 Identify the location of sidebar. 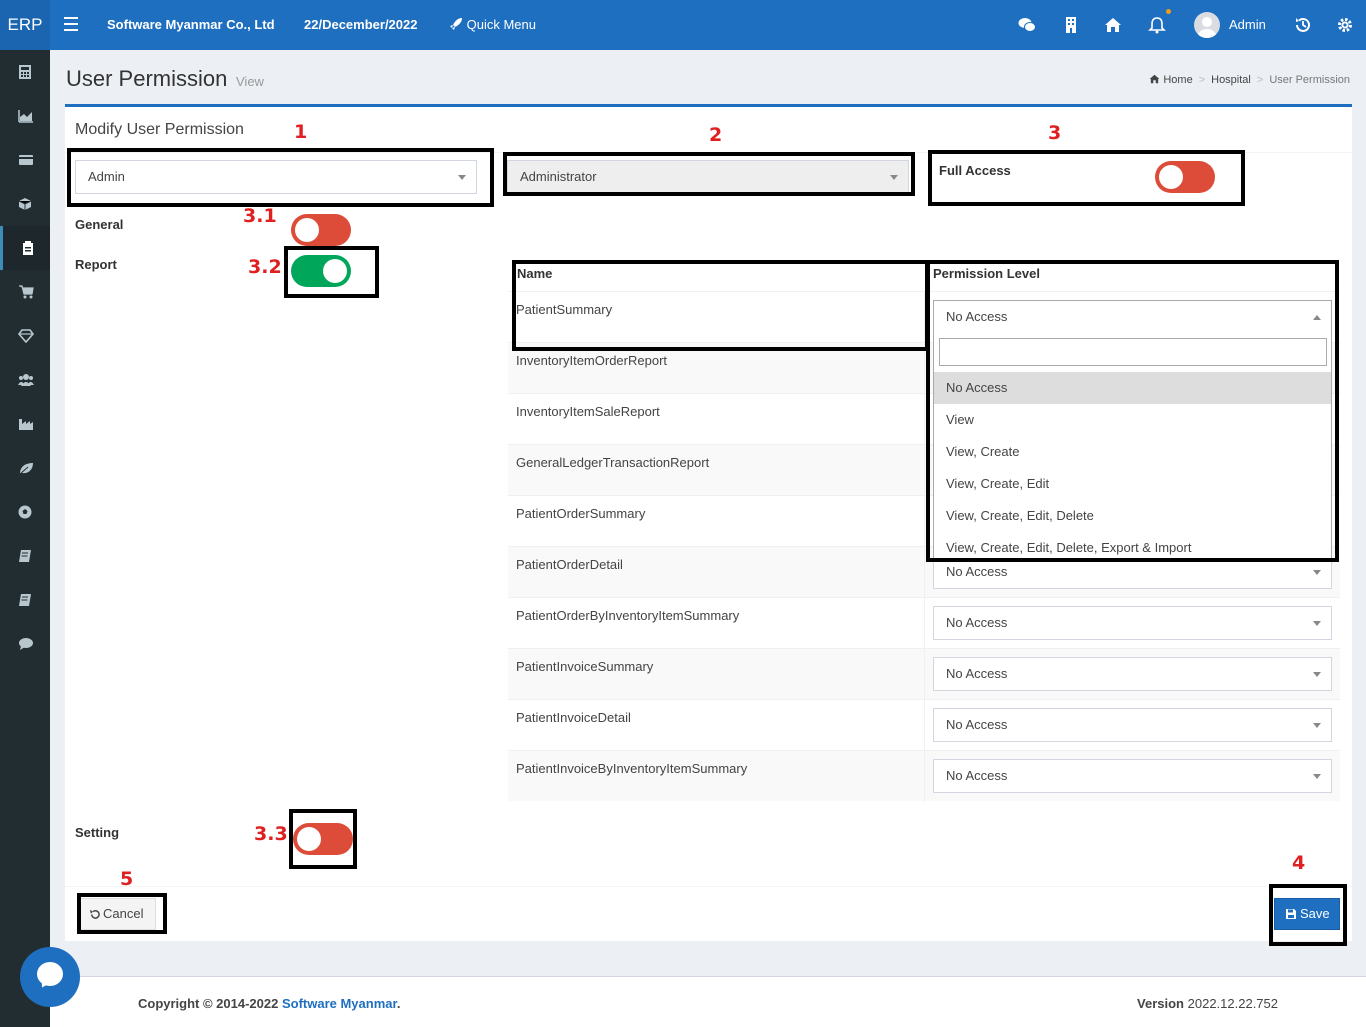
(25, 538).